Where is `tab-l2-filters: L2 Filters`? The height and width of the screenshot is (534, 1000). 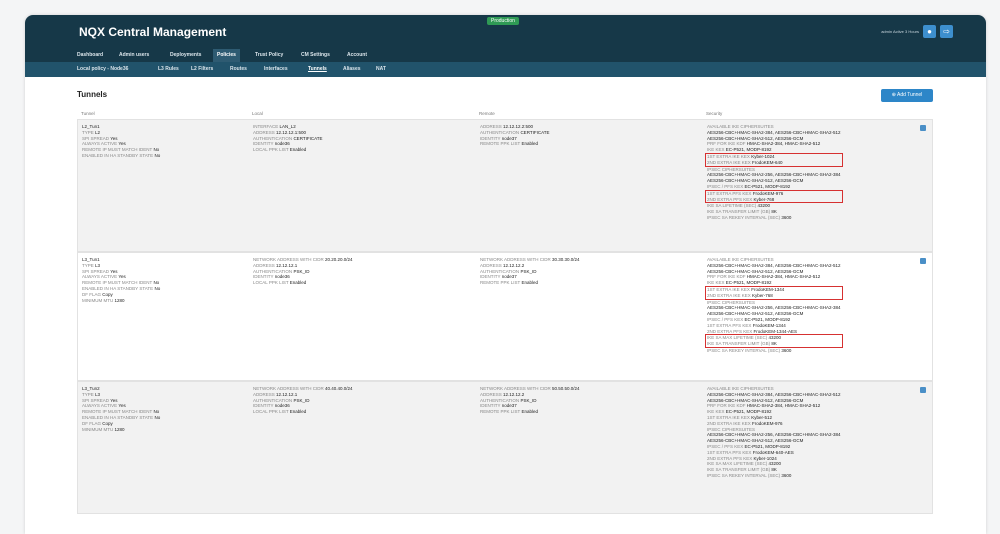
tab-l2-filters: L2 Filters is located at coordinates (202, 69).